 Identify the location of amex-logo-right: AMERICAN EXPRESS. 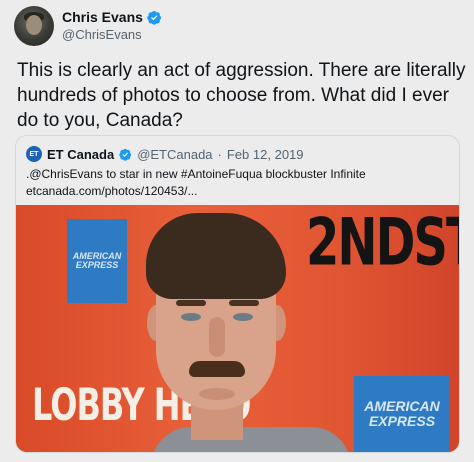
(402, 414).